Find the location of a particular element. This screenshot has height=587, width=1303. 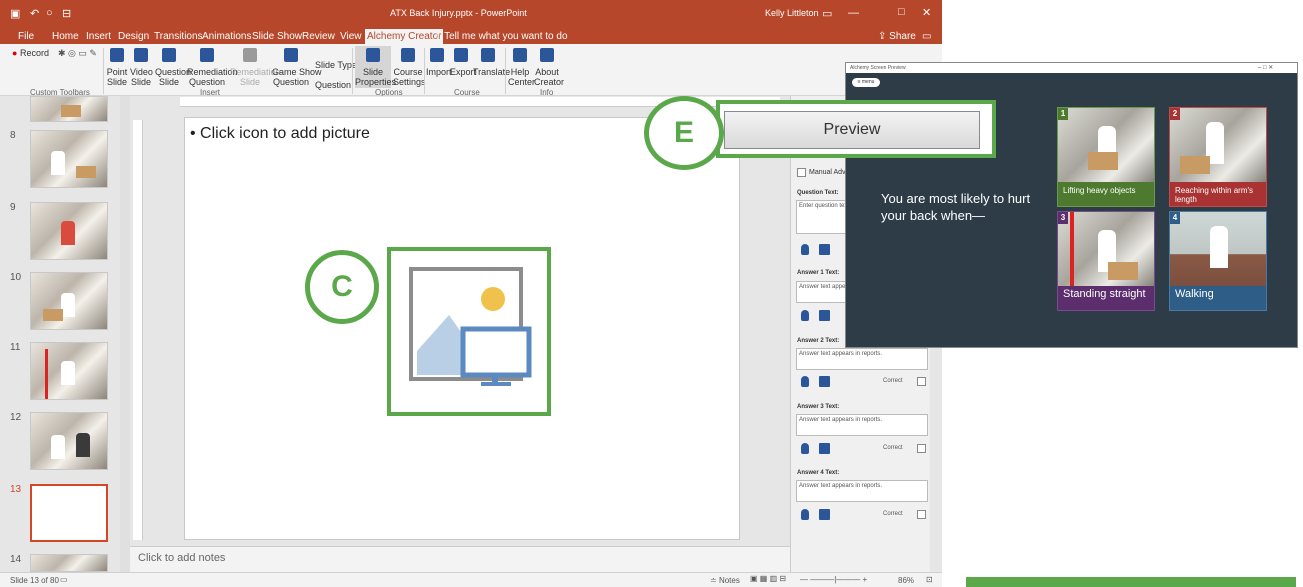

tab-slide-show: Slide Show is located at coordinates (277, 36).